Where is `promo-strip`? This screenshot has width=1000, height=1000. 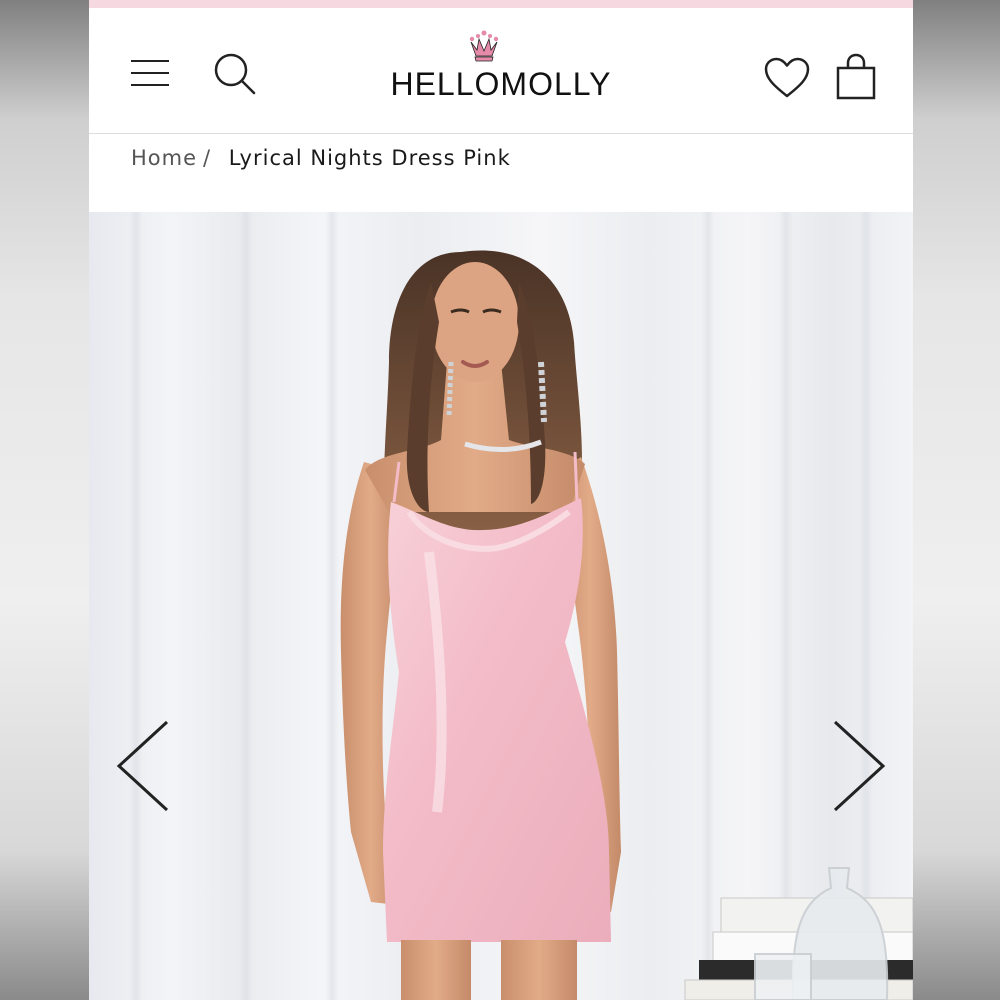
promo-strip is located at coordinates (501, 4).